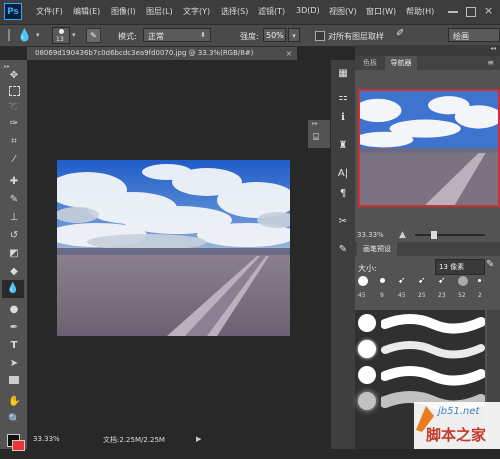 The height and width of the screenshot is (459, 500). I want to click on strength-value: 50%, so click(275, 35).